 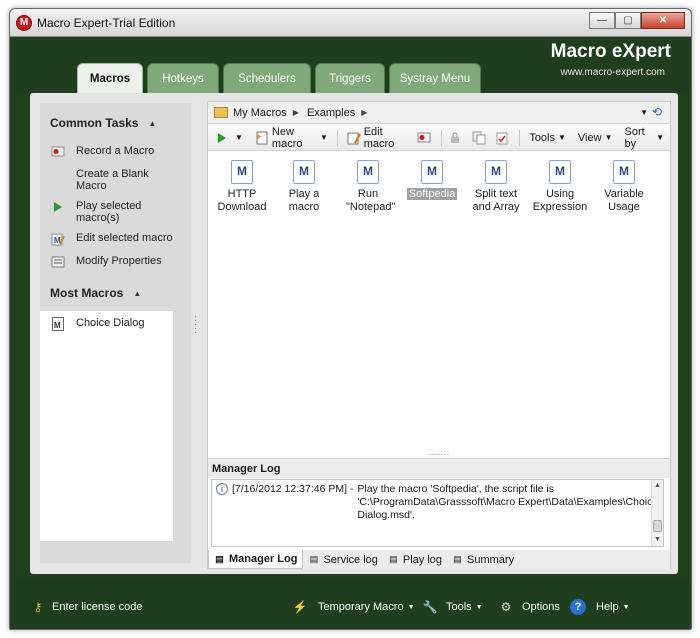 I want to click on pane-splitter: · · · · ·, so click(x=195, y=325).